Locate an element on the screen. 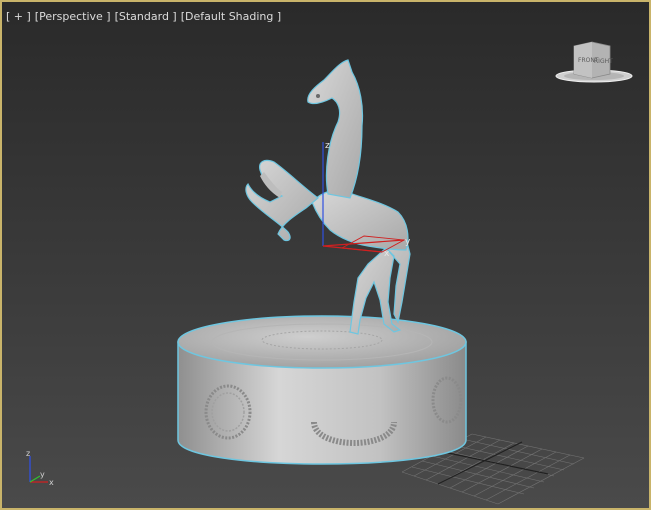 This screenshot has height=510, width=651. pedestal-base is located at coordinates (322, 390).